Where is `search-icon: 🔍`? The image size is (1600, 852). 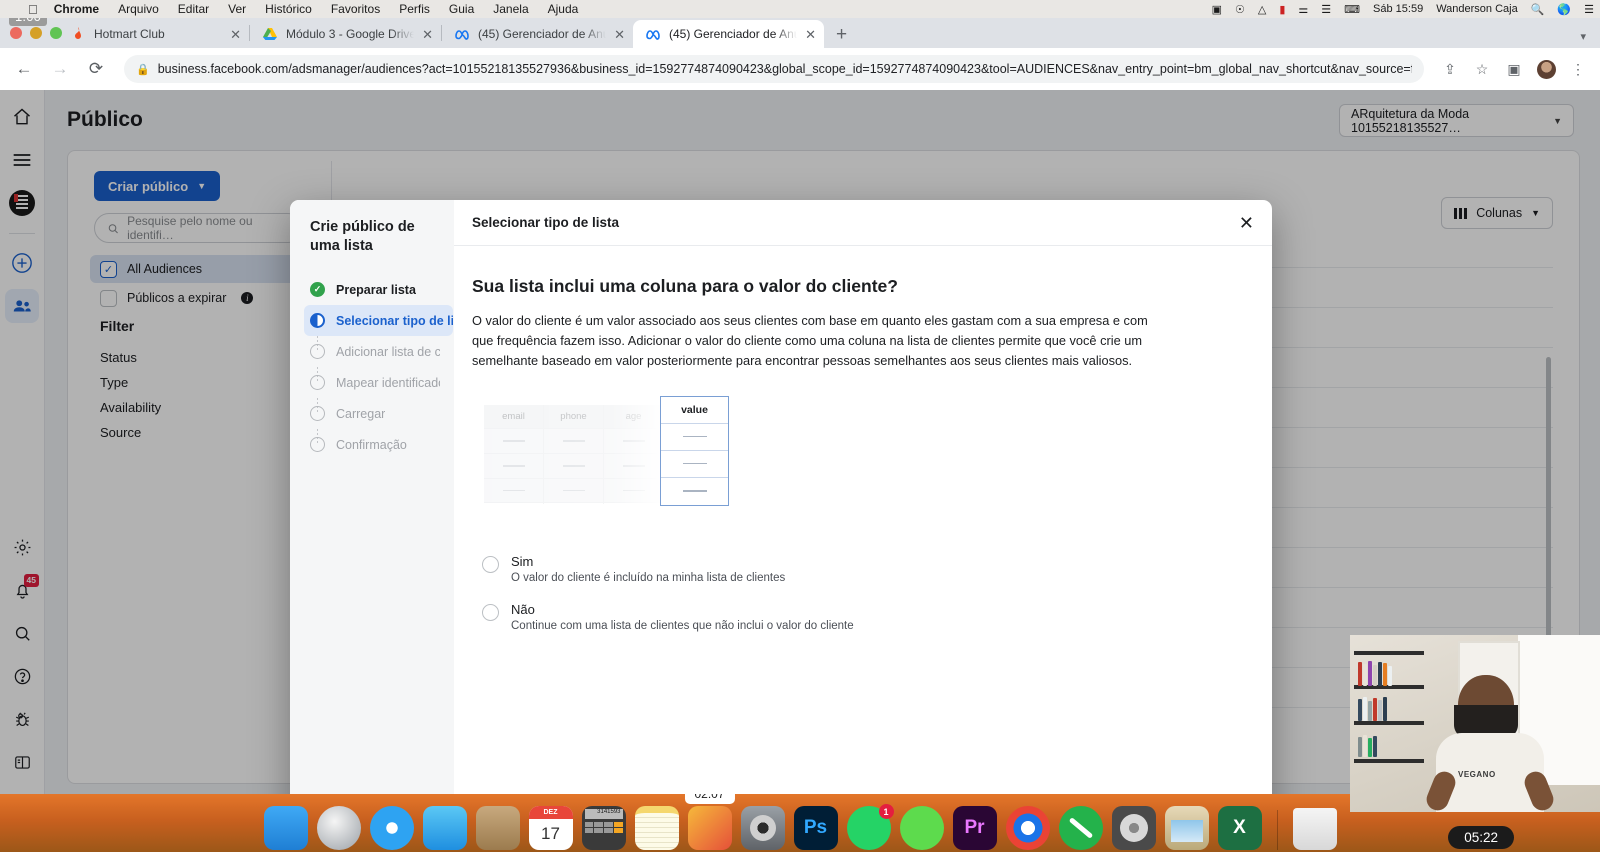
search-icon: 🔍 is located at coordinates (1538, 9).